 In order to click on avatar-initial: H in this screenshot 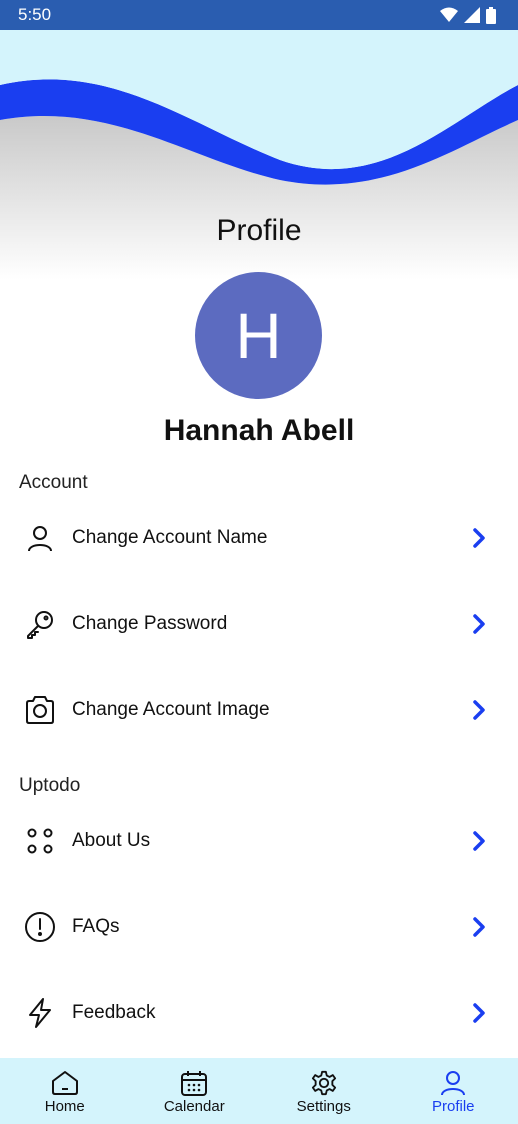, I will do `click(258, 335)`.